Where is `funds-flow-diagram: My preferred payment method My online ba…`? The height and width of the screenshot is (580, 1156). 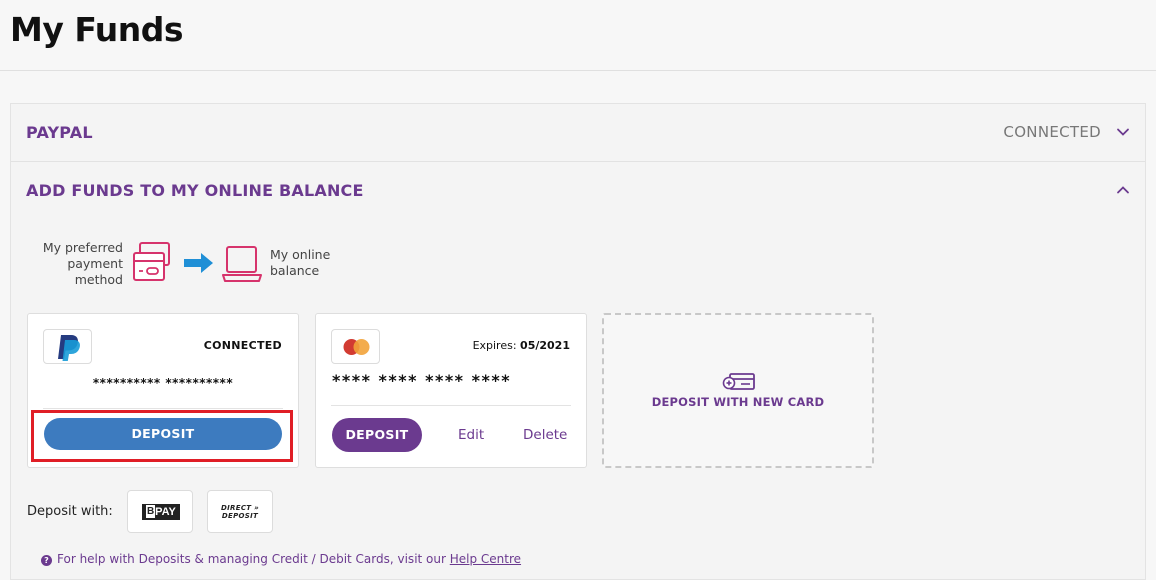
funds-flow-diagram: My preferred payment method My online ba… is located at coordinates (204, 264).